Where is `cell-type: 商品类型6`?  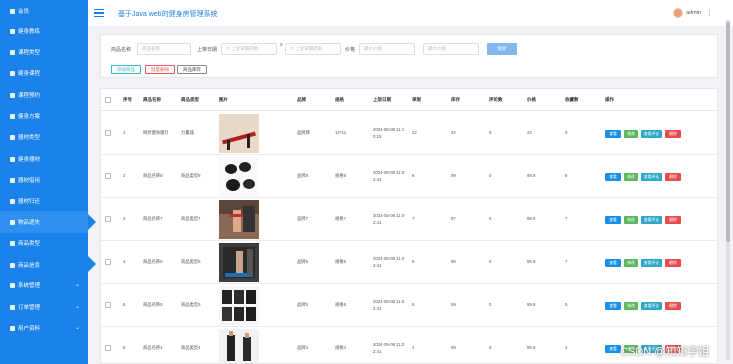 cell-type: 商品类型6 is located at coordinates (191, 261).